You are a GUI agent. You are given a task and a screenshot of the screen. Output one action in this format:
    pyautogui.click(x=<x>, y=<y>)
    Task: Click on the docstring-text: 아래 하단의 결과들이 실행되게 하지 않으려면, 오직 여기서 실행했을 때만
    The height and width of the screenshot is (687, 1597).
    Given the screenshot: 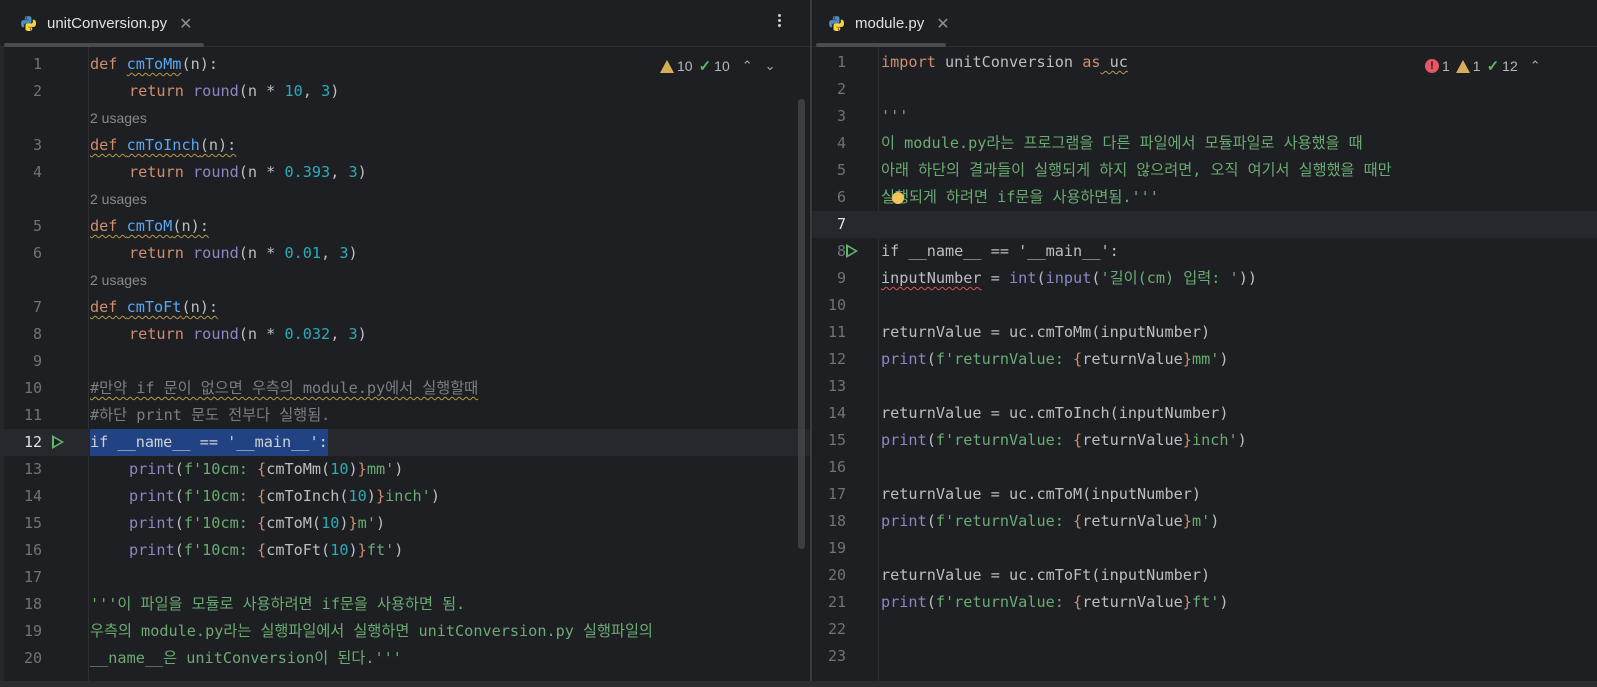 What is the action you would take?
    pyautogui.click(x=1136, y=170)
    